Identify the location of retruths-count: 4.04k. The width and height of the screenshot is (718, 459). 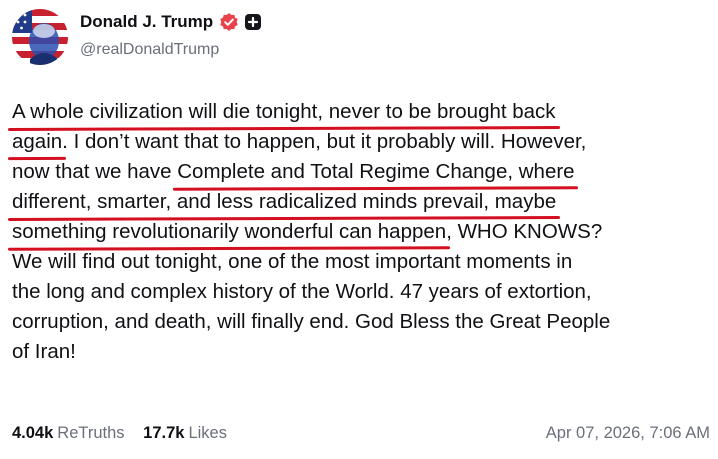
(33, 433).